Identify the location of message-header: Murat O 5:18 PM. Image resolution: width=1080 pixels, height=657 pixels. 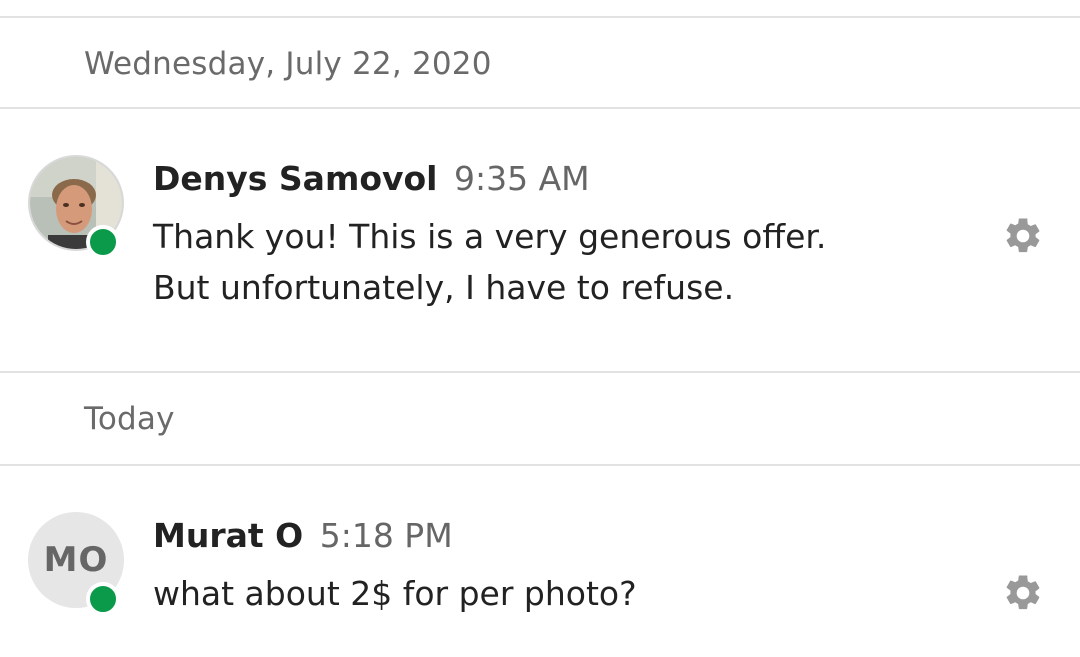
(303, 535).